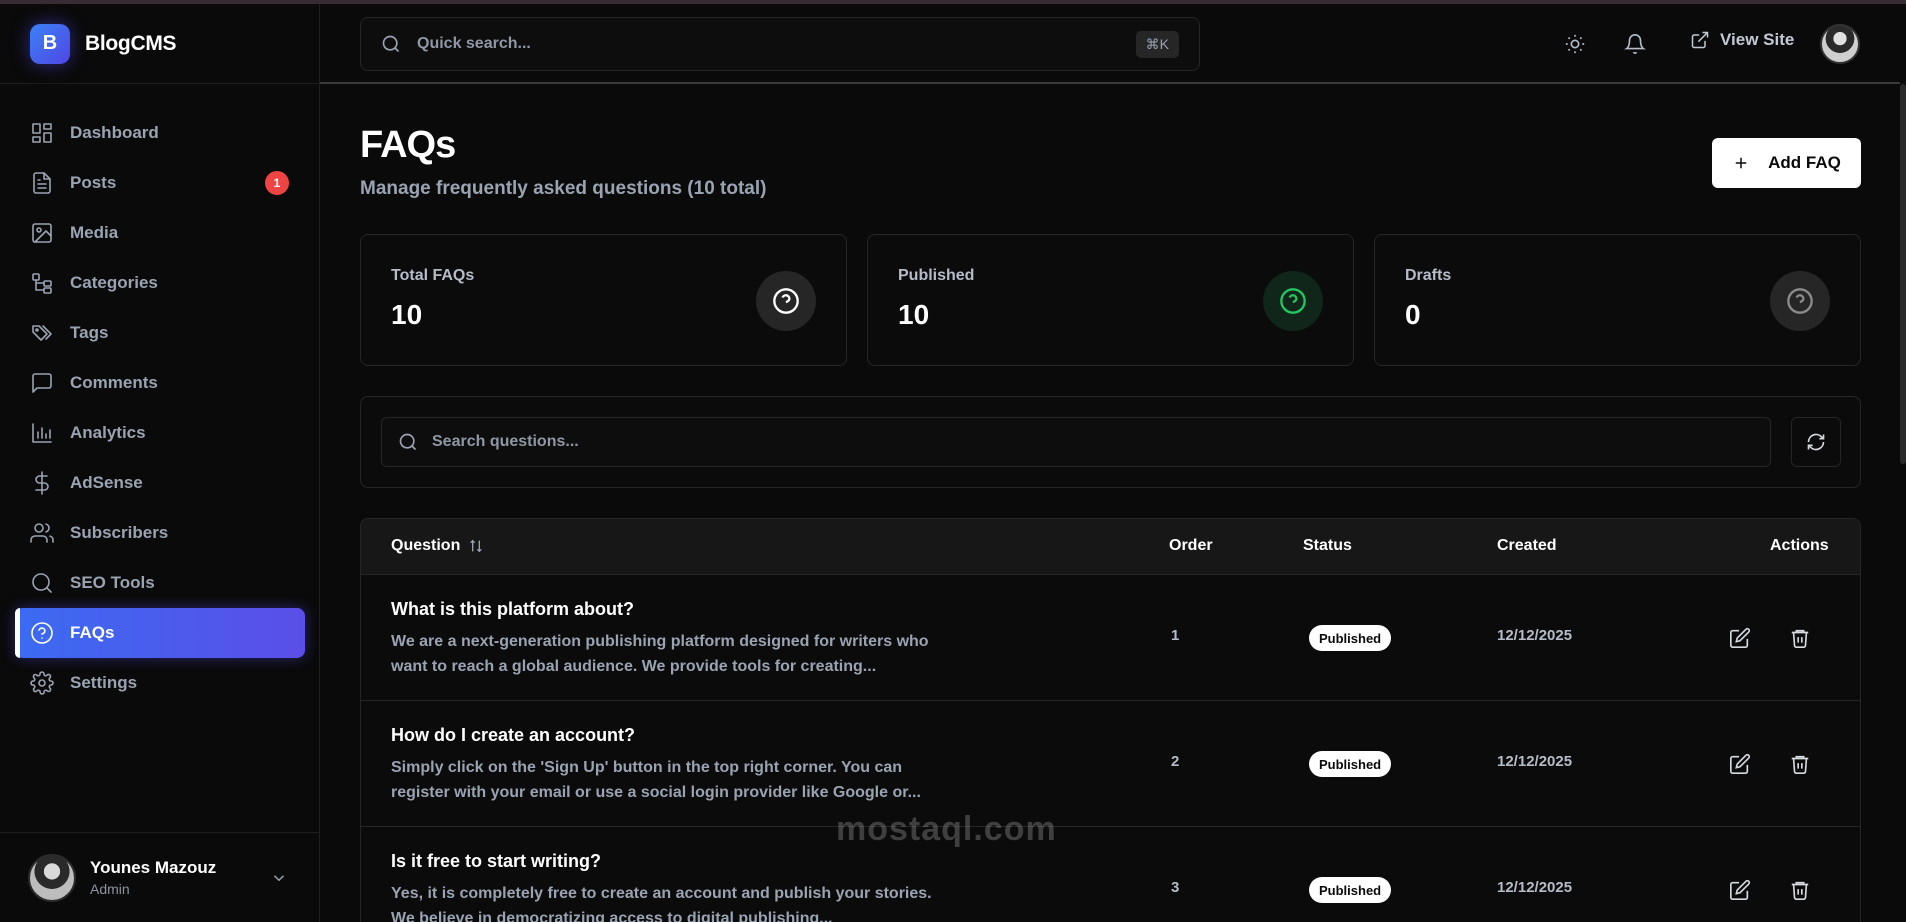 The width and height of the screenshot is (1906, 922). I want to click on plus-icon, so click(1741, 163).